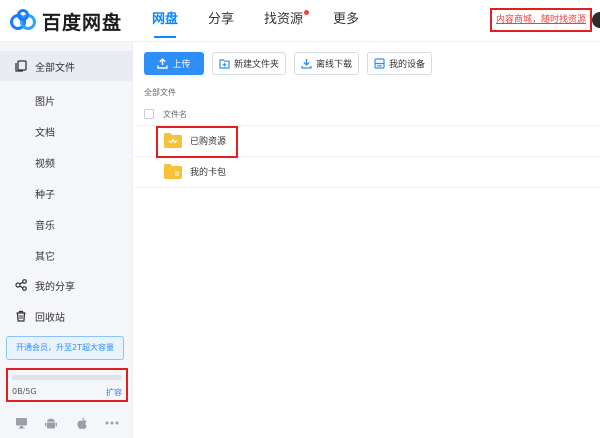 This screenshot has width=600, height=438. What do you see at coordinates (66, 316) in the screenshot?
I see `sidebar-item-recycle-bin: 回收站` at bounding box center [66, 316].